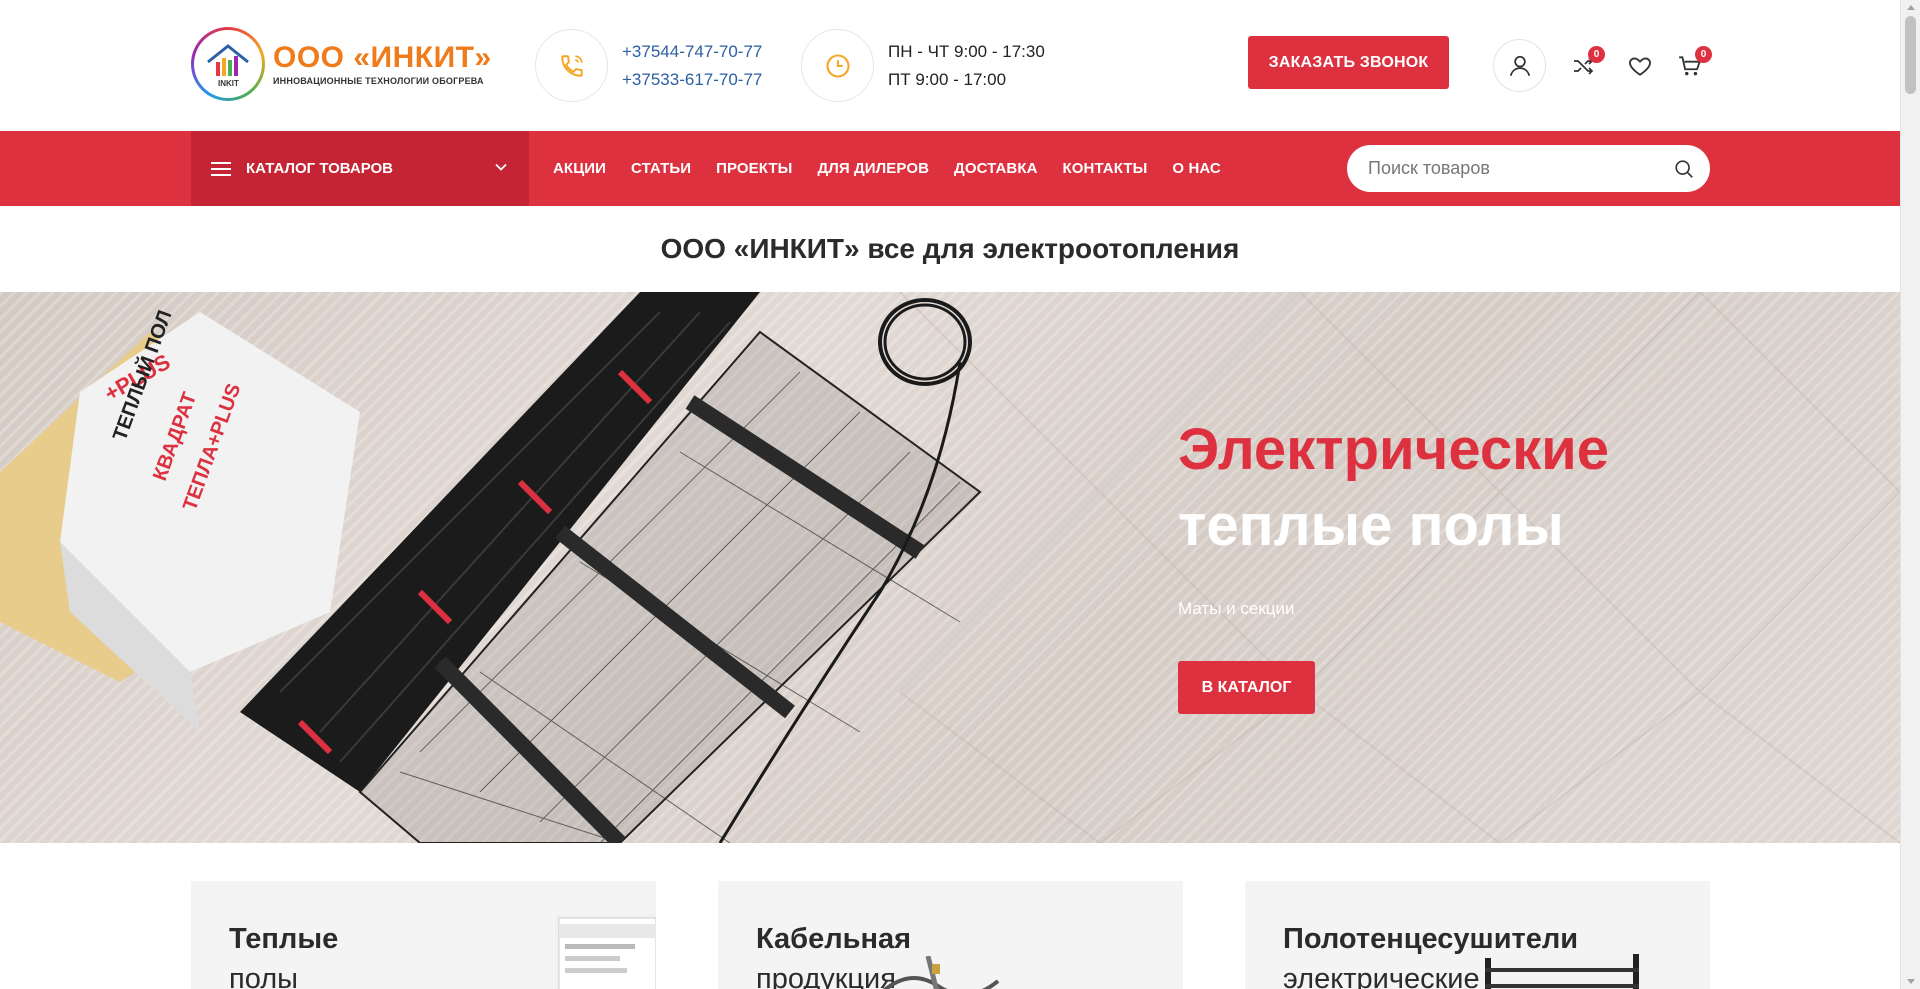 The width and height of the screenshot is (1920, 989). What do you see at coordinates (501, 167) in the screenshot?
I see `chevron-down-icon` at bounding box center [501, 167].